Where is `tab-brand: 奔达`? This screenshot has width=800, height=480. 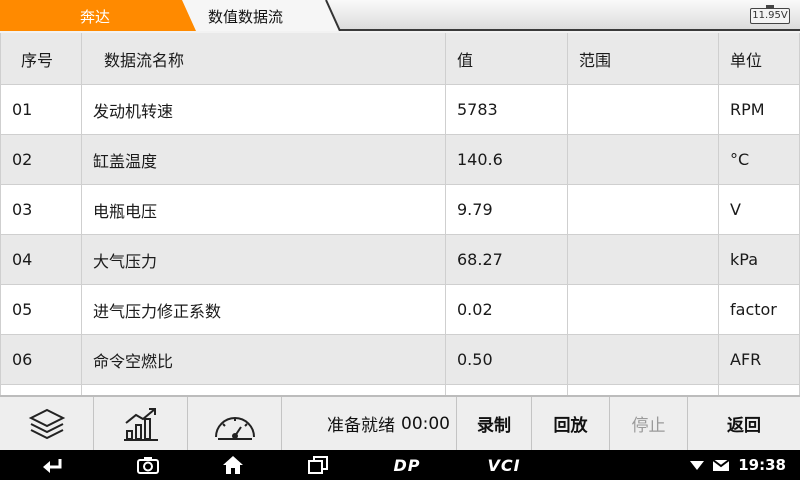
tab-brand: 奔达 is located at coordinates (100, 15).